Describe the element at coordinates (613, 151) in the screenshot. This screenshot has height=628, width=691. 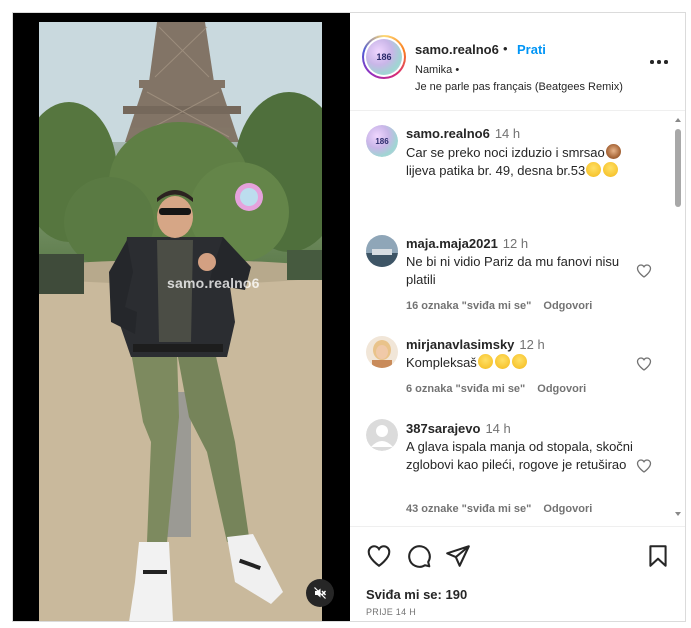
I see `see-no-evil-monkey-icon` at that location.